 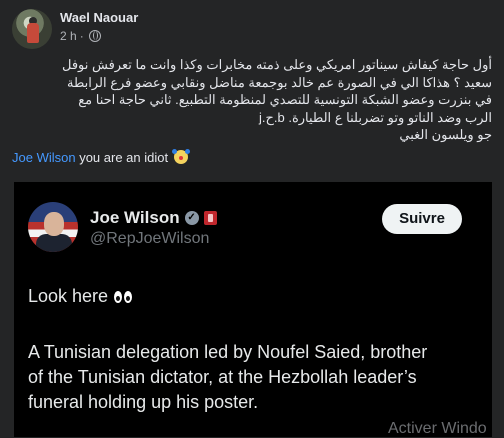 What do you see at coordinates (135, 217) in the screenshot?
I see `tweet-author-name: Joe Wilson` at bounding box center [135, 217].